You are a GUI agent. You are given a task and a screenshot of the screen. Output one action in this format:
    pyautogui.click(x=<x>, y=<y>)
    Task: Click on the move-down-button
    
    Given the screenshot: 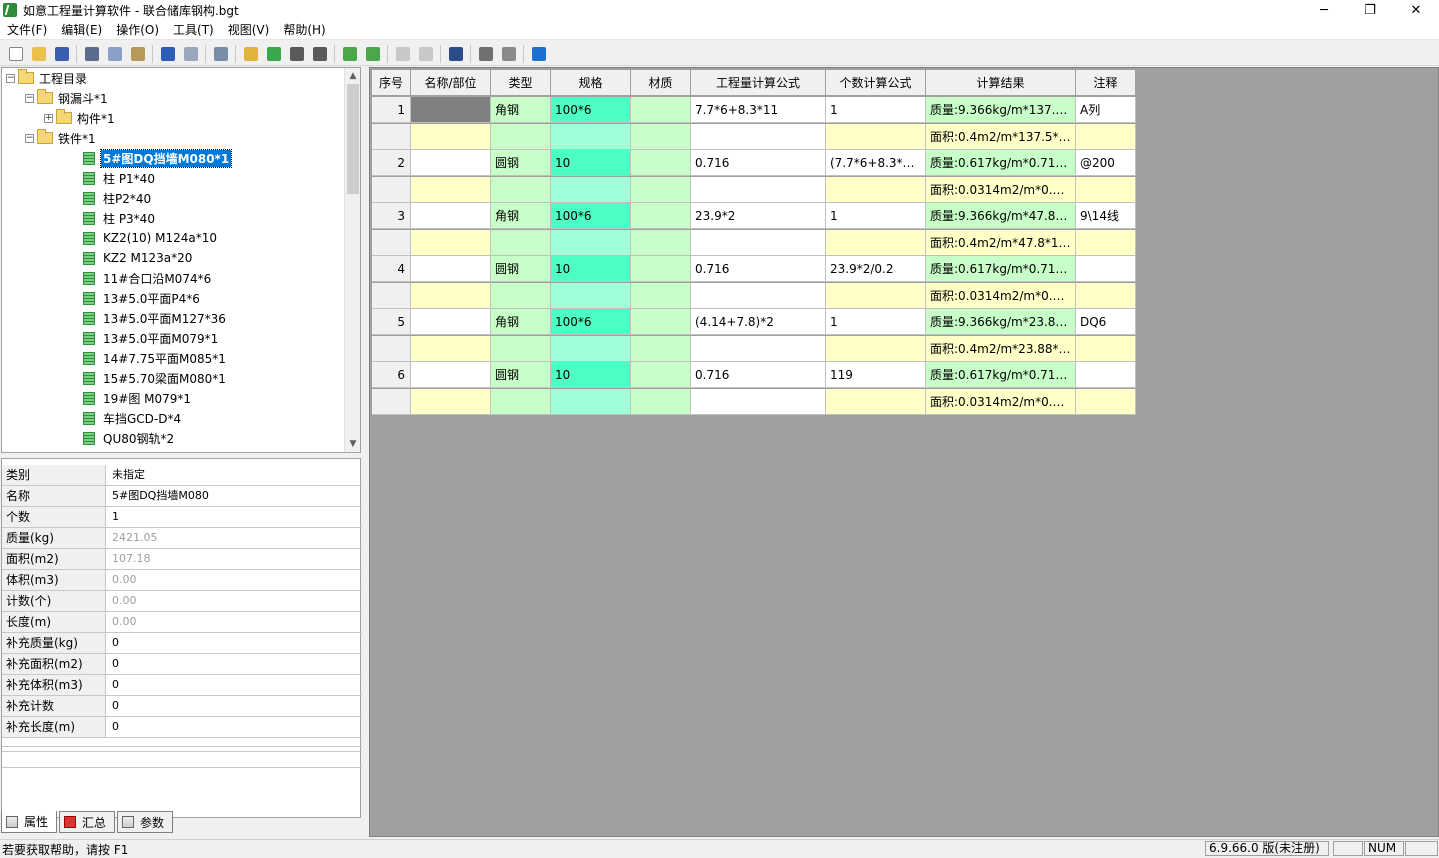 What is the action you would take?
    pyautogui.click(x=372, y=54)
    